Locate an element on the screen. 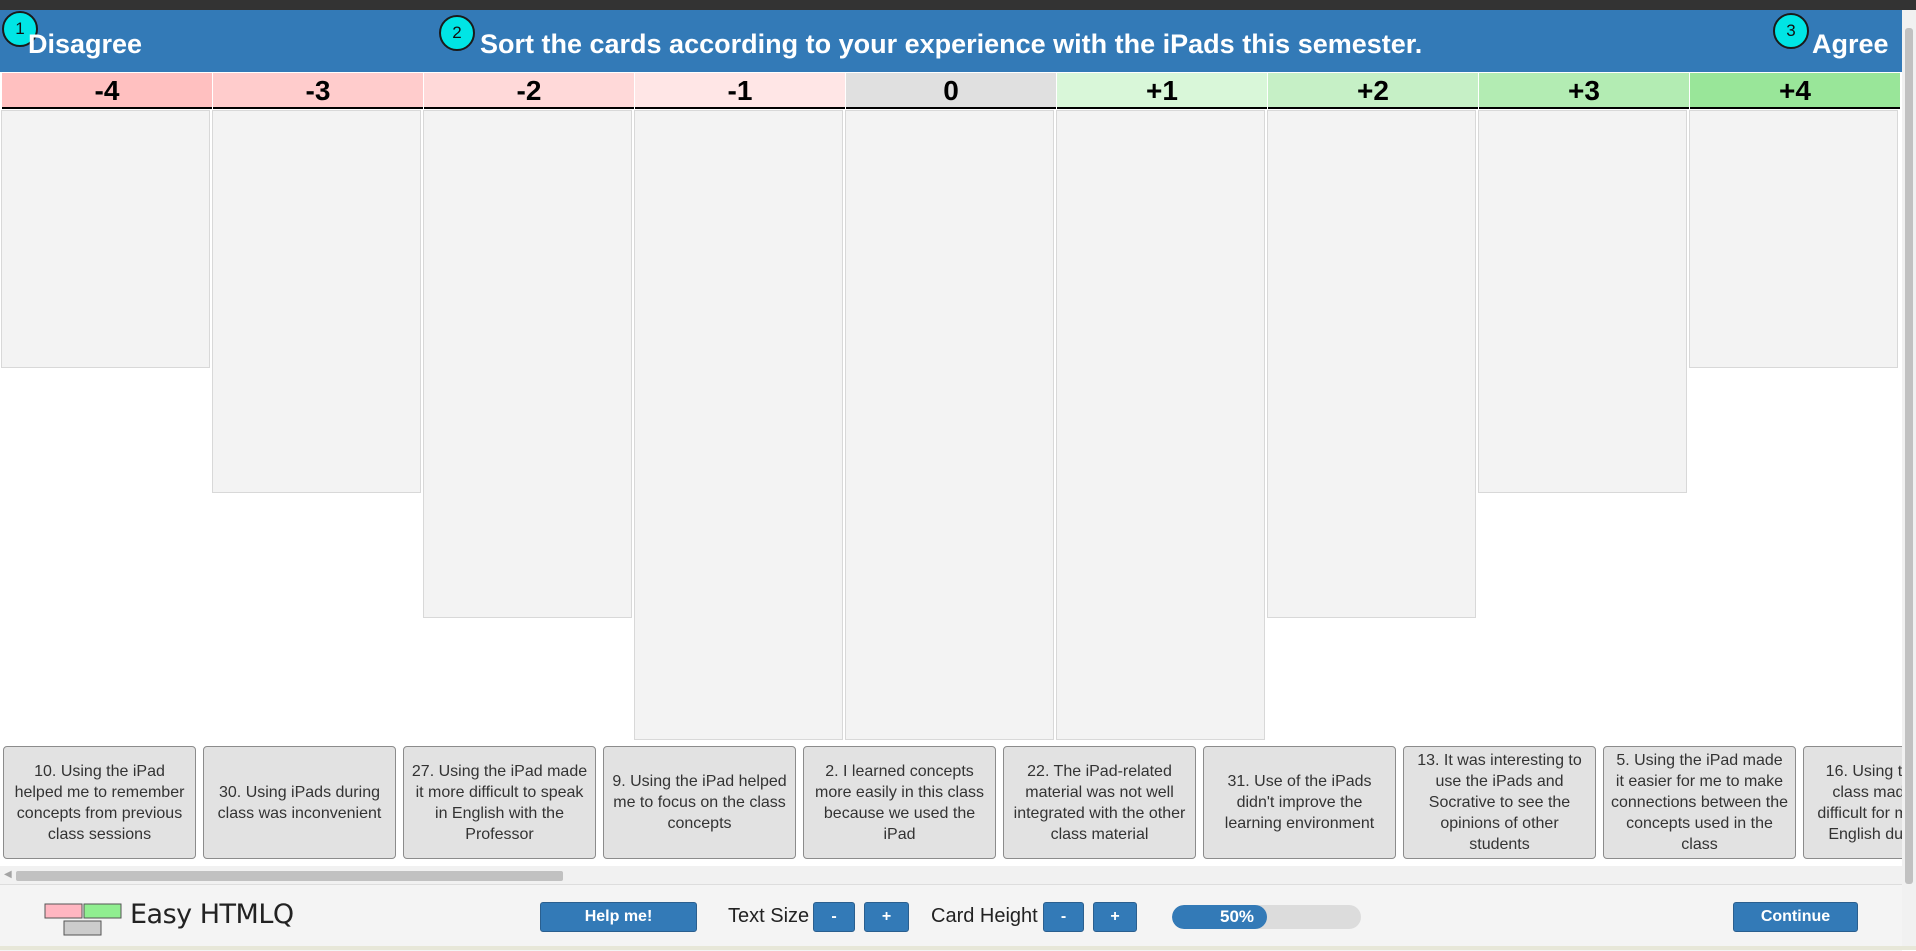 This screenshot has height=951, width=1916. column-header-minus2: -2 is located at coordinates (529, 91).